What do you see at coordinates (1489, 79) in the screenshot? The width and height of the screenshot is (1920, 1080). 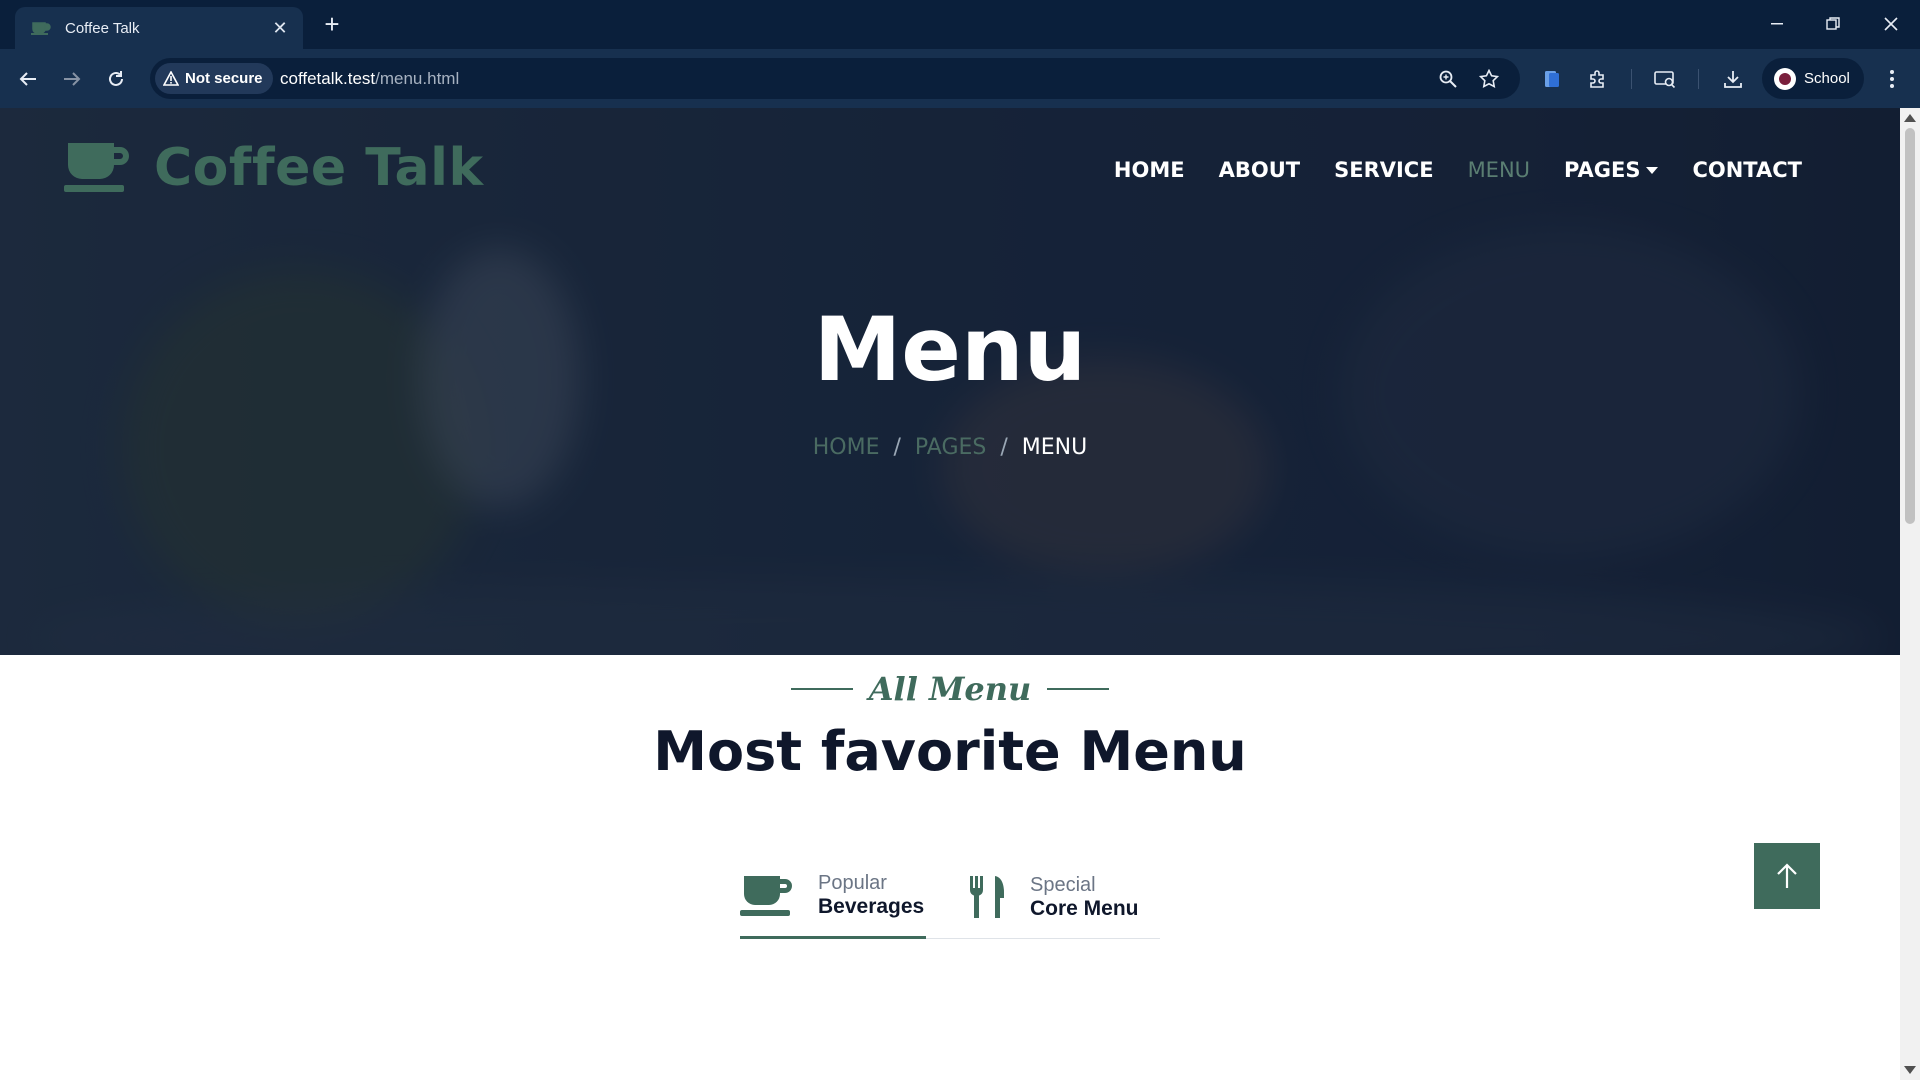 I see `bookmark-star-icon` at bounding box center [1489, 79].